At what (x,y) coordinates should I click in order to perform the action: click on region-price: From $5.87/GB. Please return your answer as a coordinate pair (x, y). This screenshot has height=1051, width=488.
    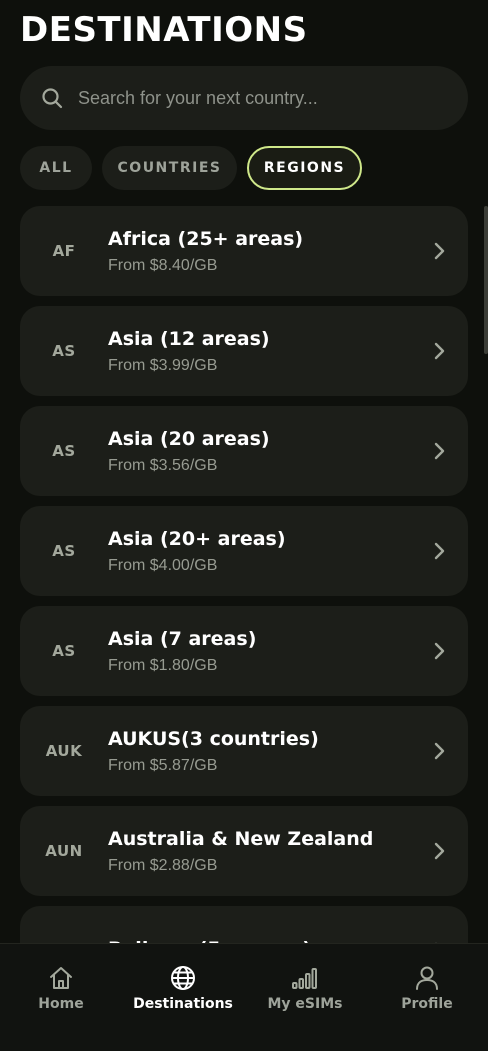
    Looking at the image, I should click on (163, 765).